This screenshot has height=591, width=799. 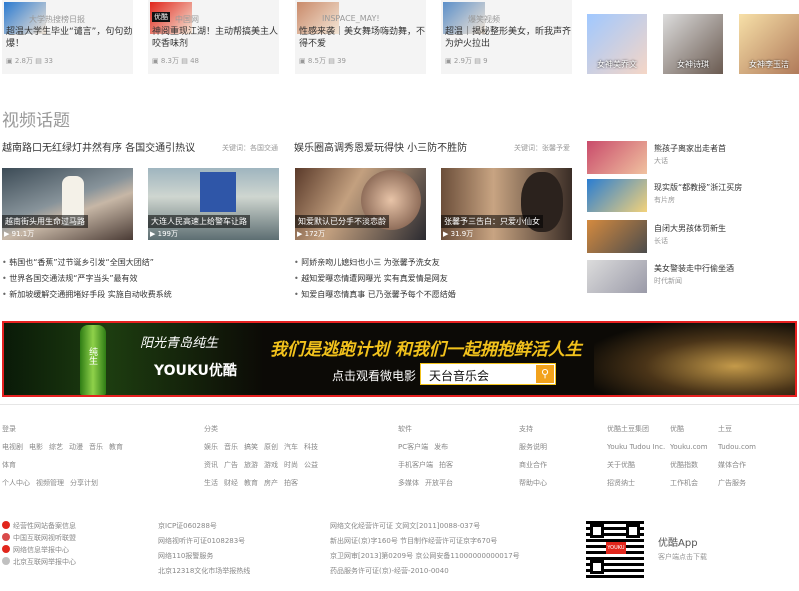 What do you see at coordinates (413, 447) in the screenshot?
I see `footer-link: PC客户端` at bounding box center [413, 447].